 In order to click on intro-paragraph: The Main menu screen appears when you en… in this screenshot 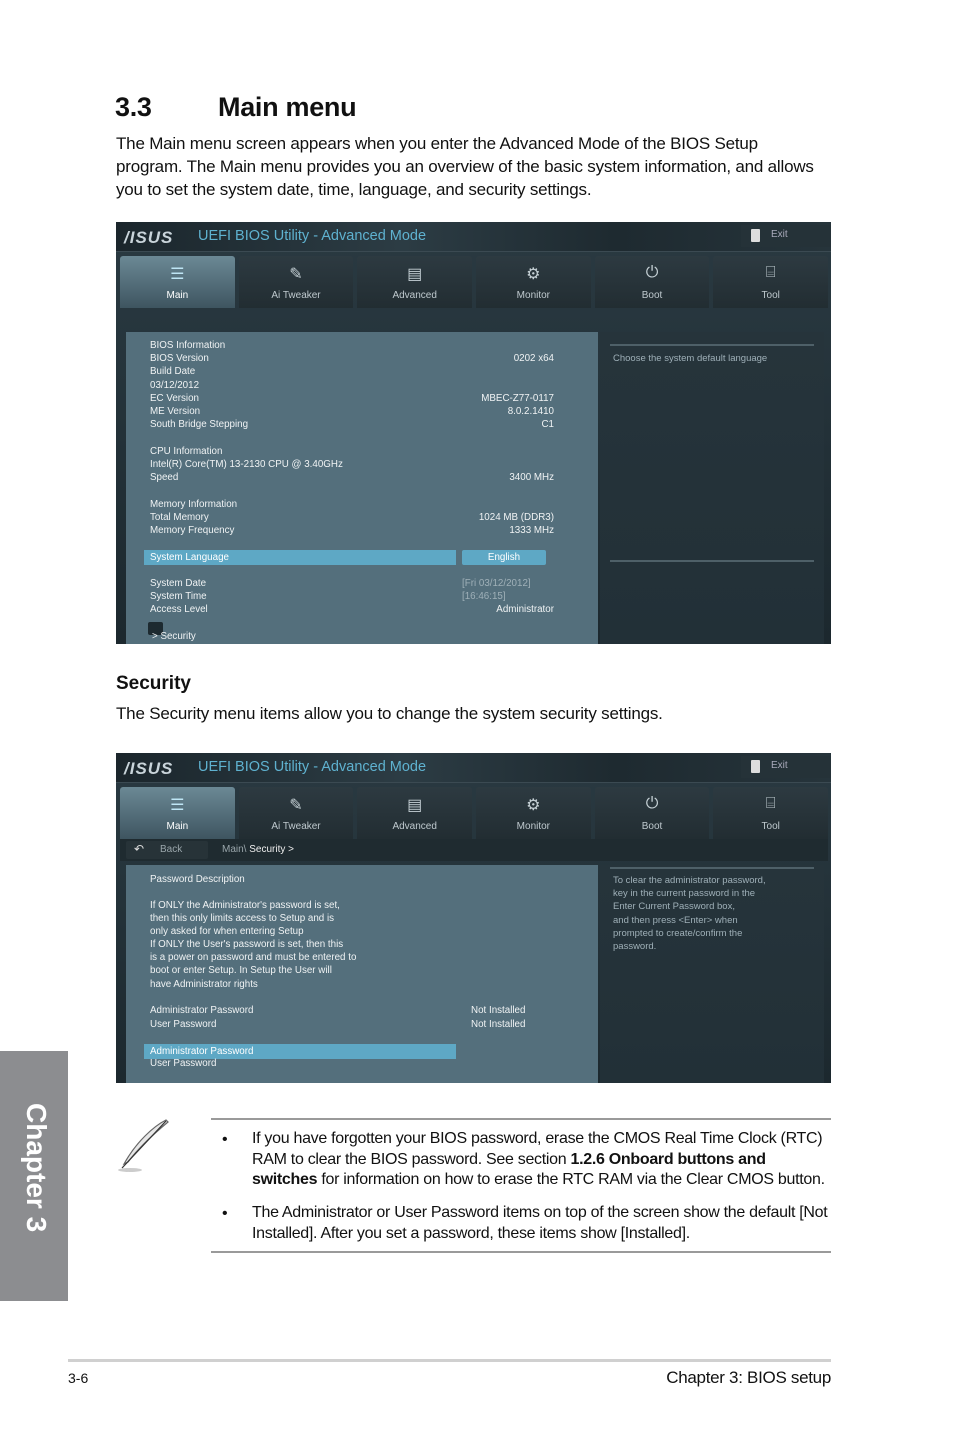, I will do `click(465, 166)`.